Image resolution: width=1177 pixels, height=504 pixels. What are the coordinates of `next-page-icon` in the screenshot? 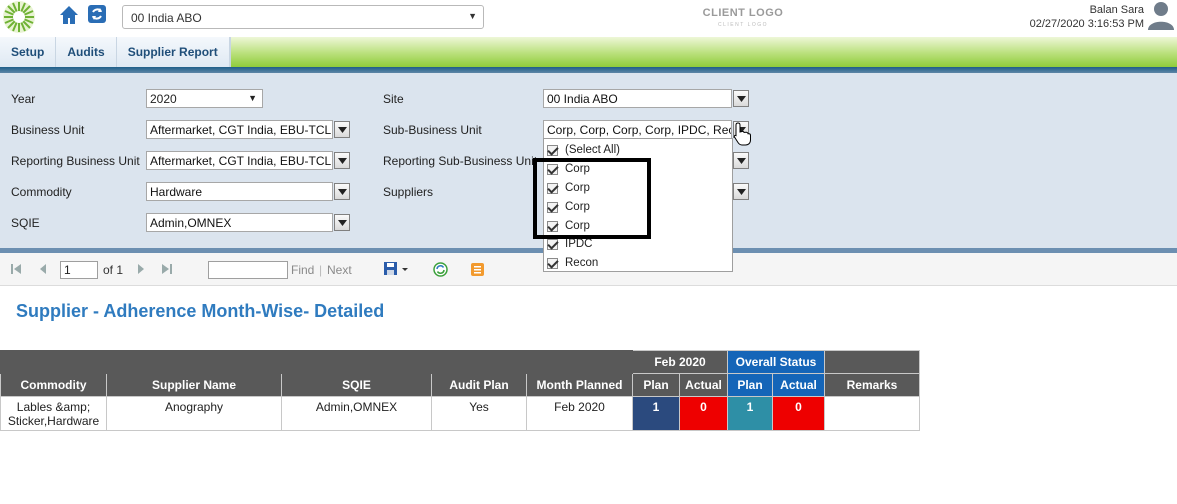 It's located at (141, 269).